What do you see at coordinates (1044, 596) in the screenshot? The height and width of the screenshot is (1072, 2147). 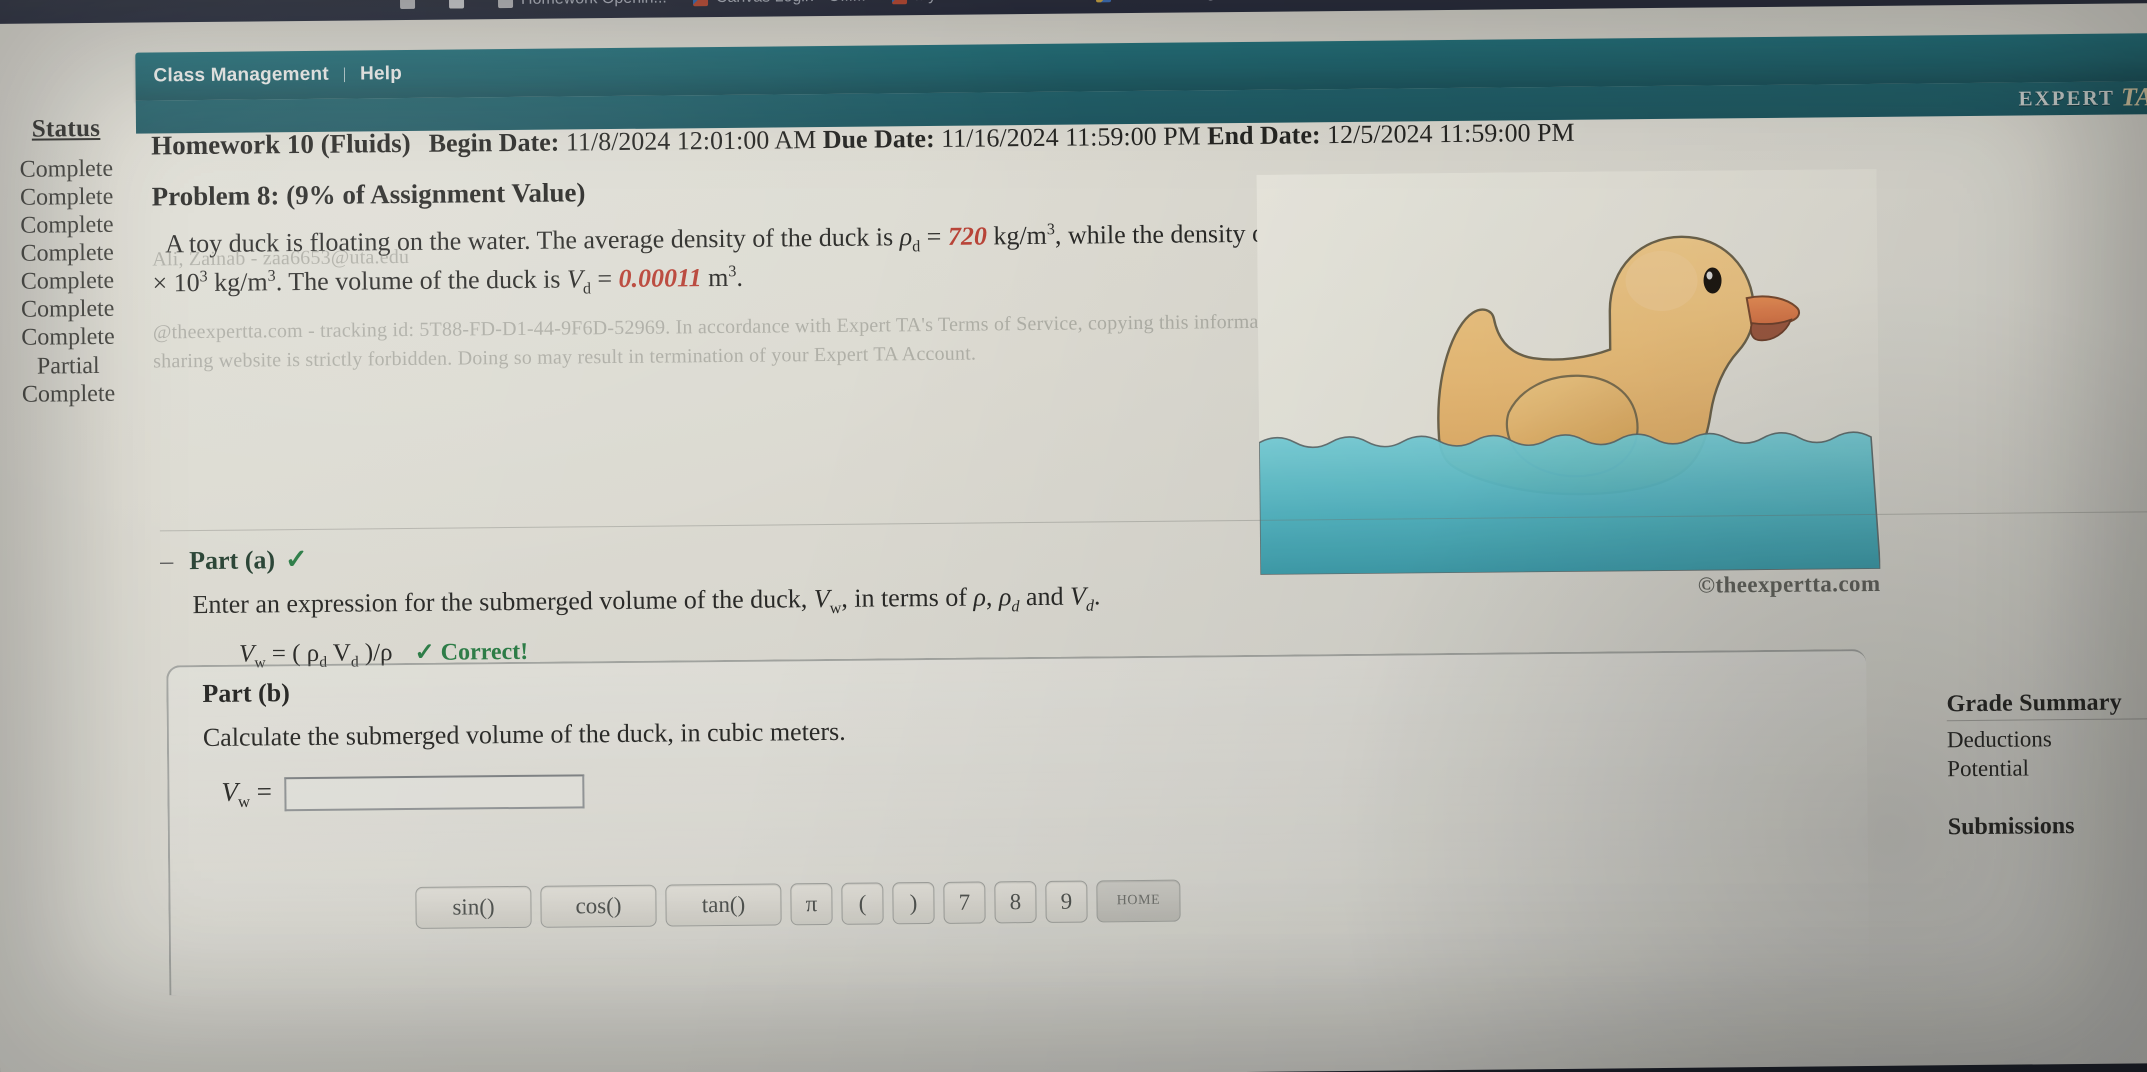 I see `part-a-and: and` at bounding box center [1044, 596].